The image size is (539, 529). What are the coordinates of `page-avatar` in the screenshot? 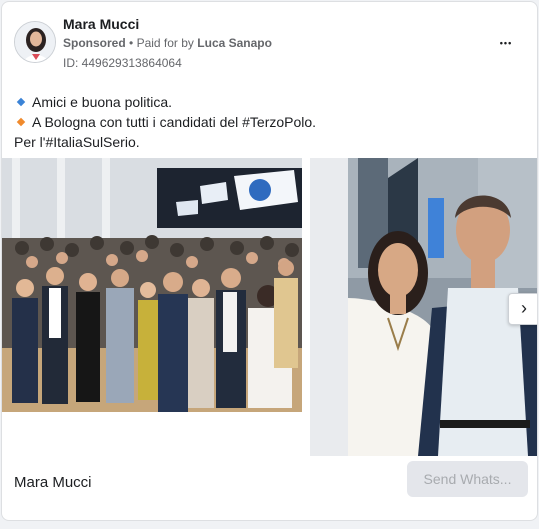 It's located at (35, 42).